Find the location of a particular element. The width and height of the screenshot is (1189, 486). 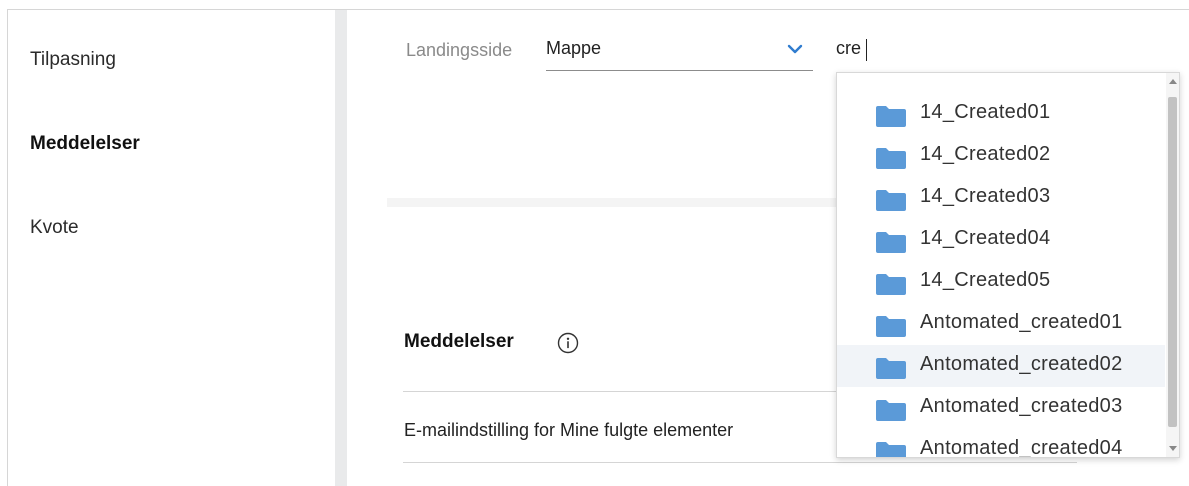

landing-page-select: Mappe is located at coordinates (679, 51).